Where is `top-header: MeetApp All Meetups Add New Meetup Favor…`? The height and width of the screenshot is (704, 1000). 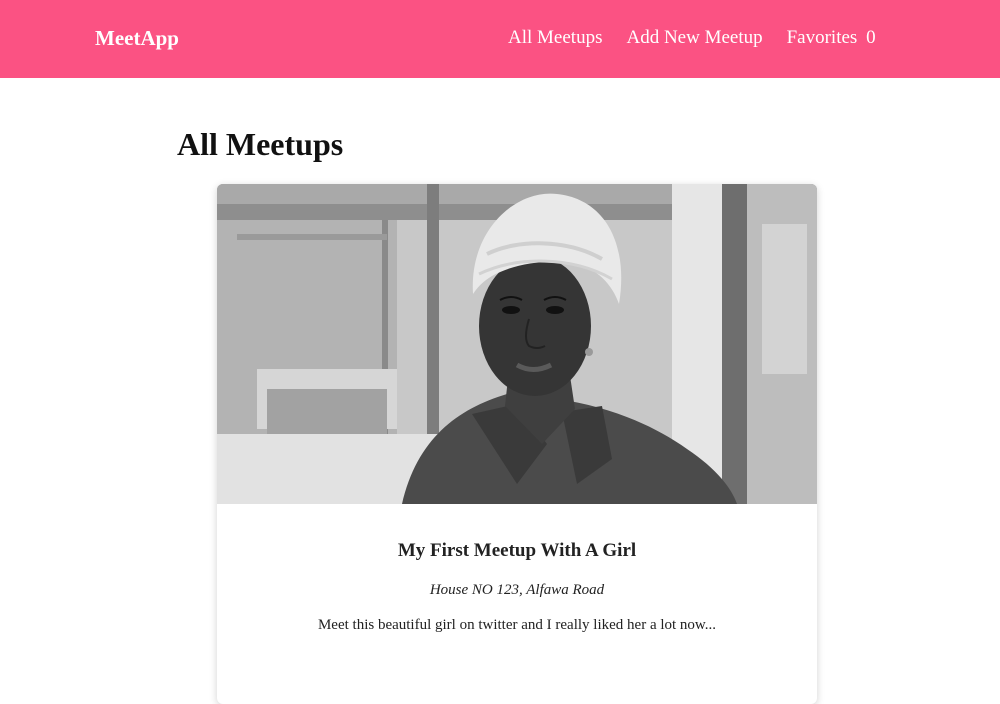
top-header: MeetApp All Meetups Add New Meetup Favor… is located at coordinates (500, 39).